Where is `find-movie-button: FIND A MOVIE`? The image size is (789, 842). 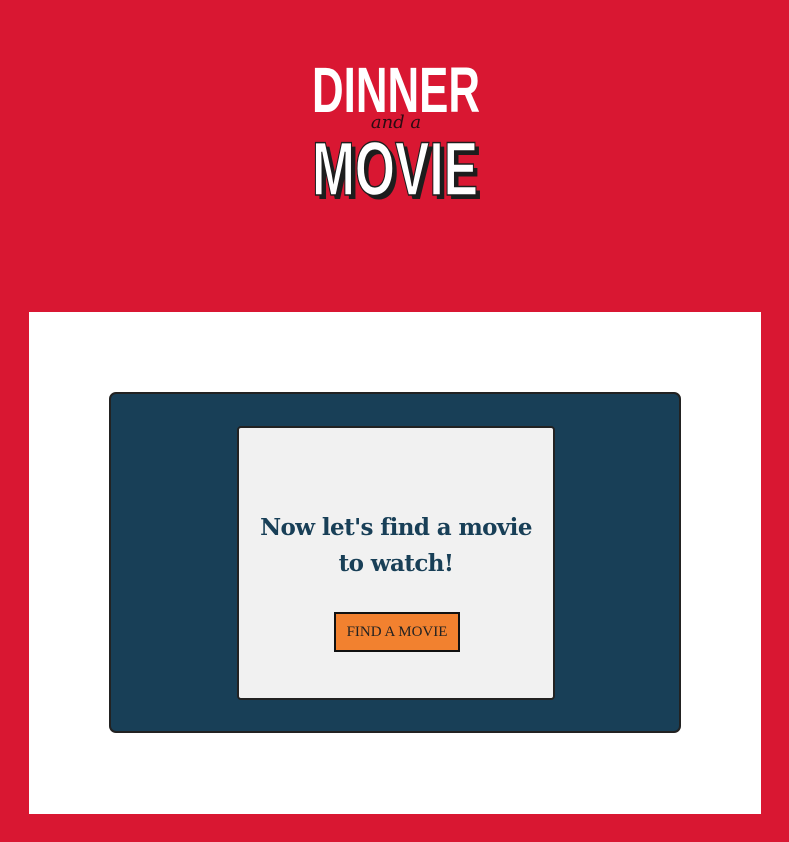 find-movie-button: FIND A MOVIE is located at coordinates (397, 632).